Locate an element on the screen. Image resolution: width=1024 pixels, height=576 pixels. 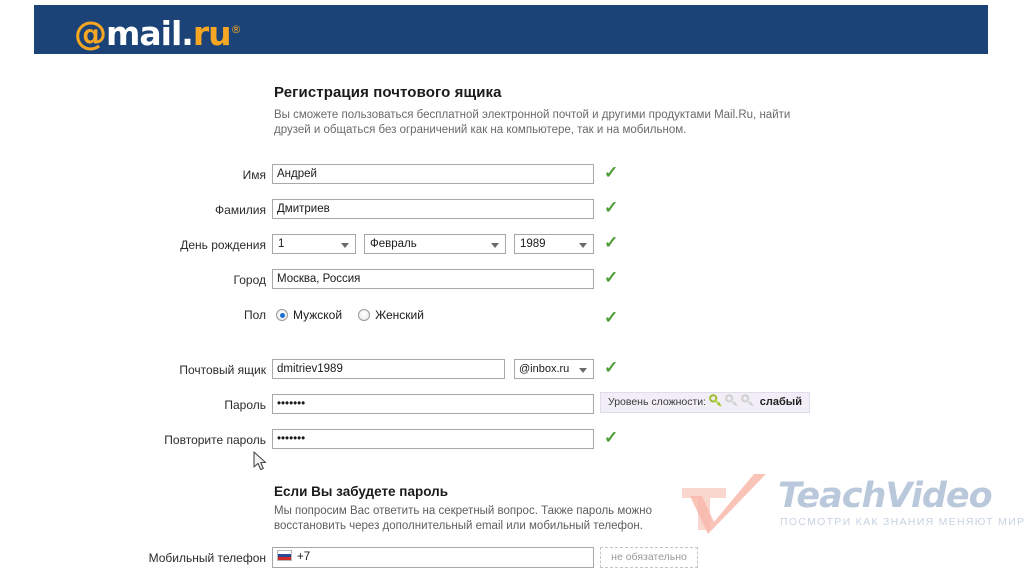
gender-female-label: Женский is located at coordinates (399, 315).